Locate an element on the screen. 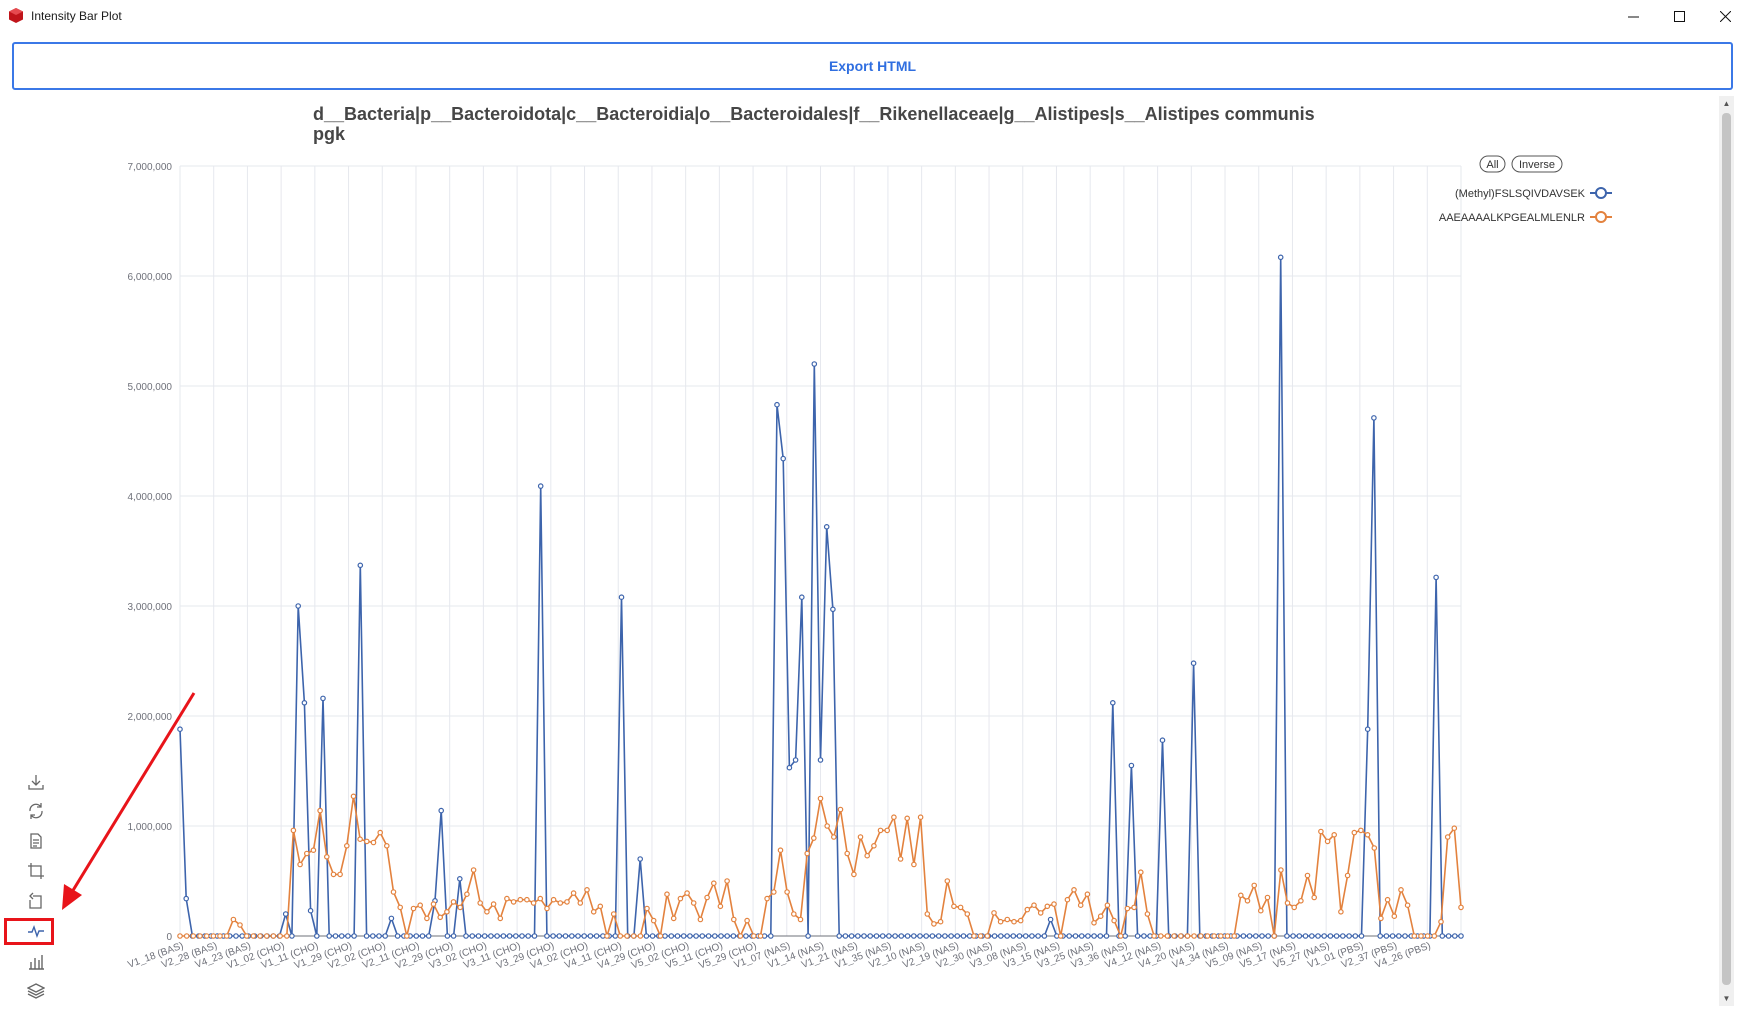 This screenshot has width=1747, height=1013. scroll-thumb is located at coordinates (1726, 549).